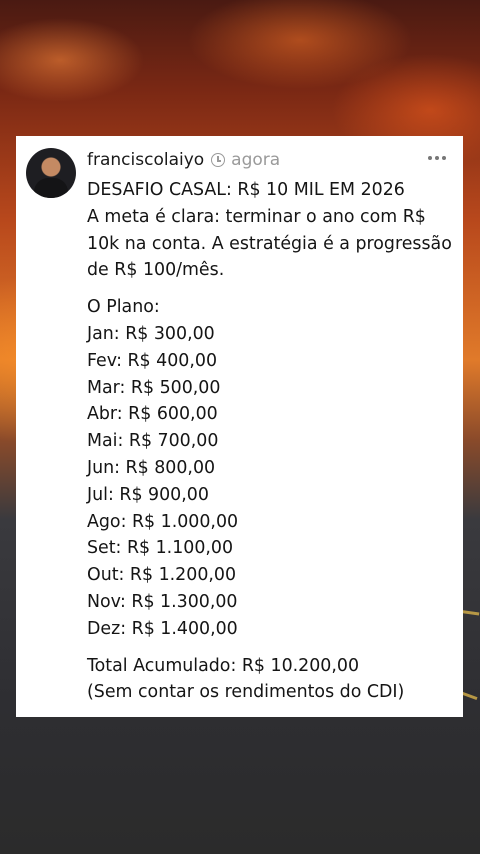 Image resolution: width=480 pixels, height=854 pixels. What do you see at coordinates (148, 494) in the screenshot?
I see `plan-item: Jul: R$ 900,00` at bounding box center [148, 494].